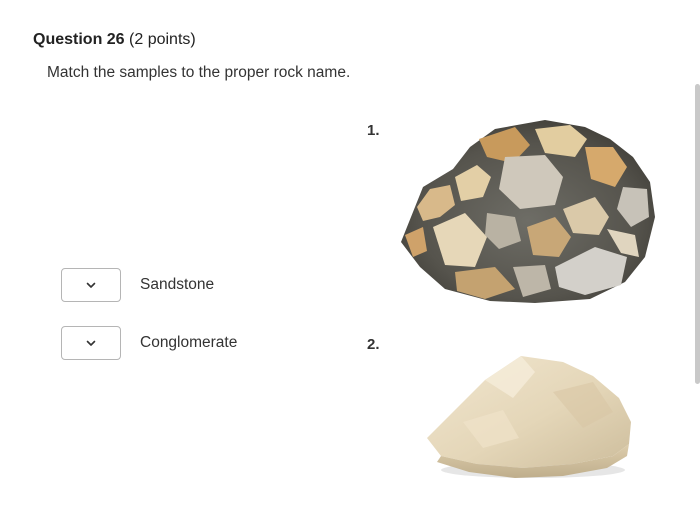  I want to click on breccia-rock-image, so click(528, 211).